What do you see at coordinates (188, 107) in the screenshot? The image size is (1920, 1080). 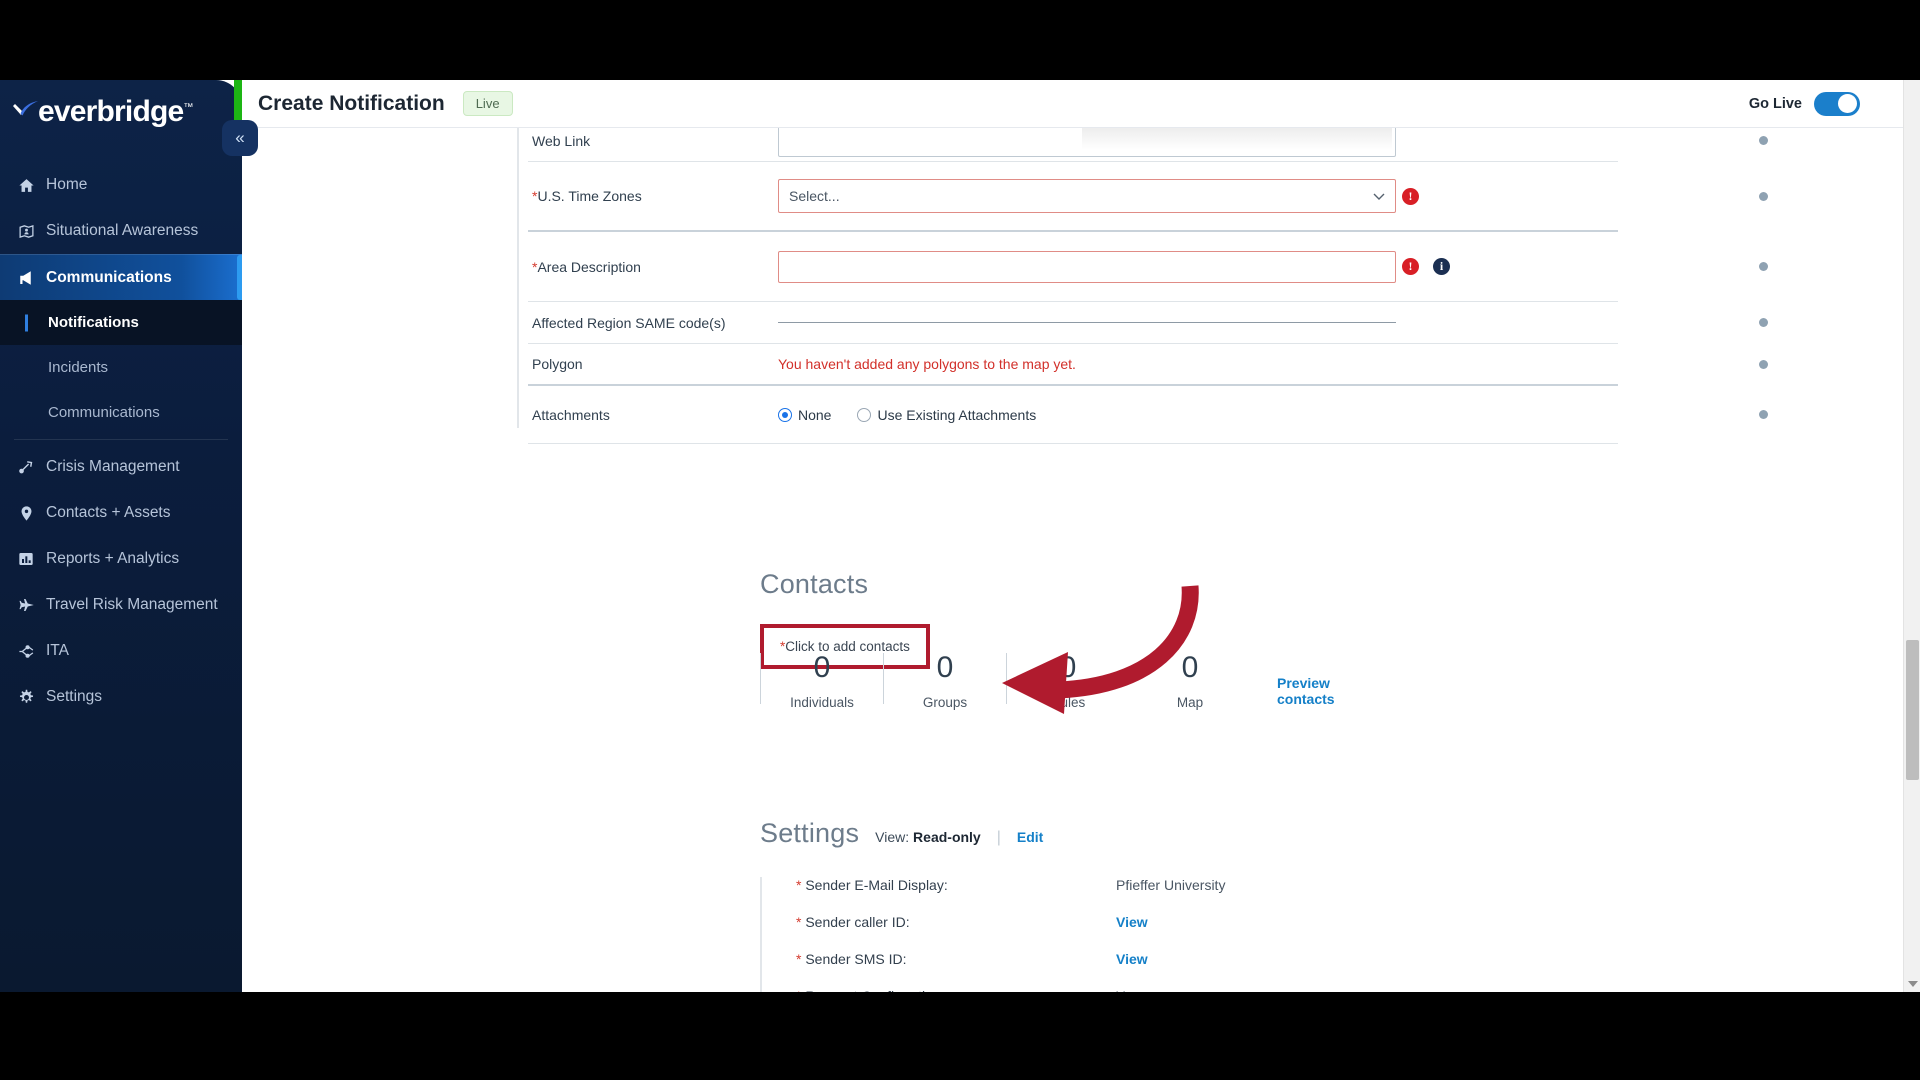 I see `logo-trademark: ™` at bounding box center [188, 107].